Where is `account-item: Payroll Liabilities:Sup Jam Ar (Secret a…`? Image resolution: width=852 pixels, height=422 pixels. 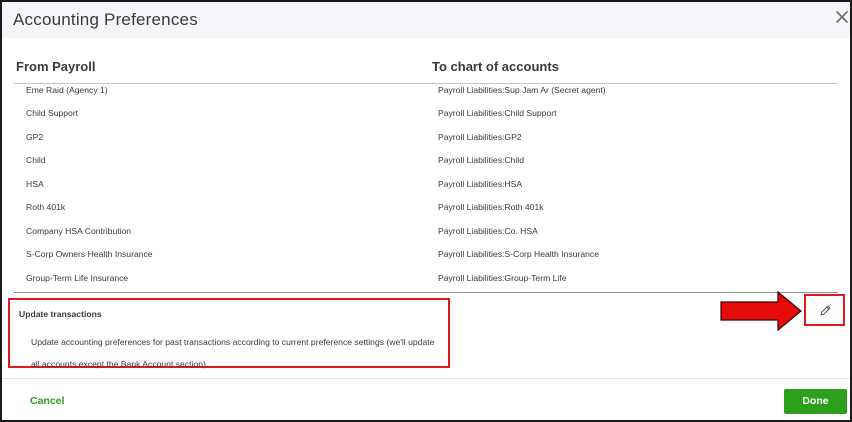
account-item: Payroll Liabilities:Sup Jam Ar (Secret a… is located at coordinates (522, 90).